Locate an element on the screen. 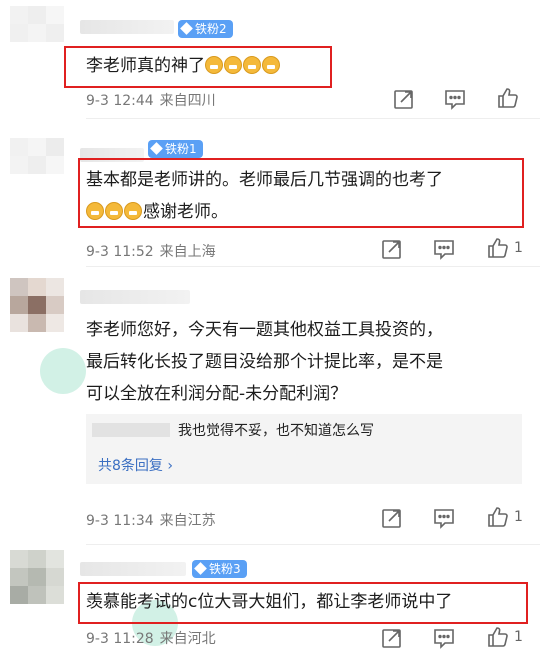  comment-meta: 9-3 11:52 来自上海 is located at coordinates (151, 252).